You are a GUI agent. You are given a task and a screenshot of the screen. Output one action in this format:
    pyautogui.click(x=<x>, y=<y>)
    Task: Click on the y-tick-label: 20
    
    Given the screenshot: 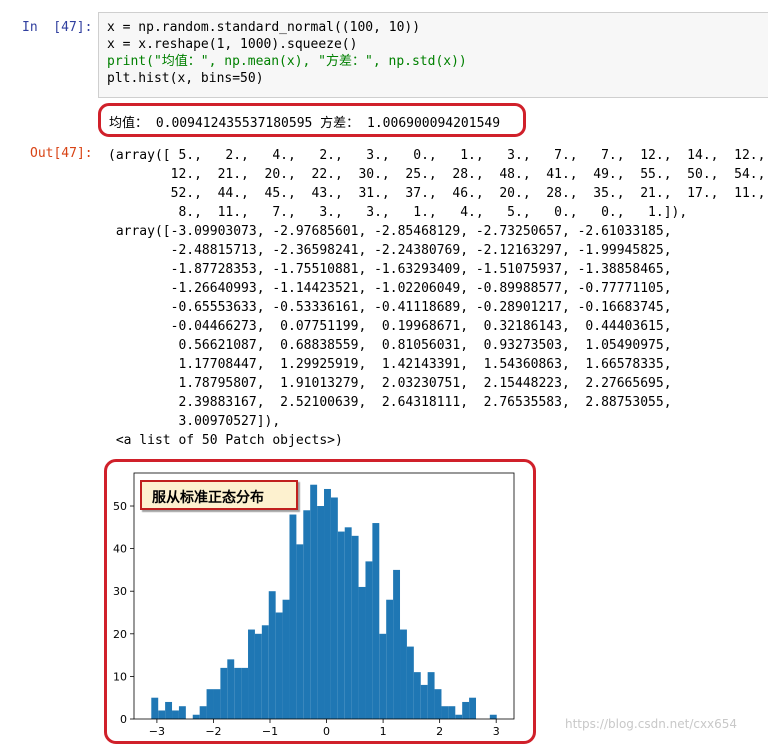 What is the action you would take?
    pyautogui.click(x=120, y=634)
    